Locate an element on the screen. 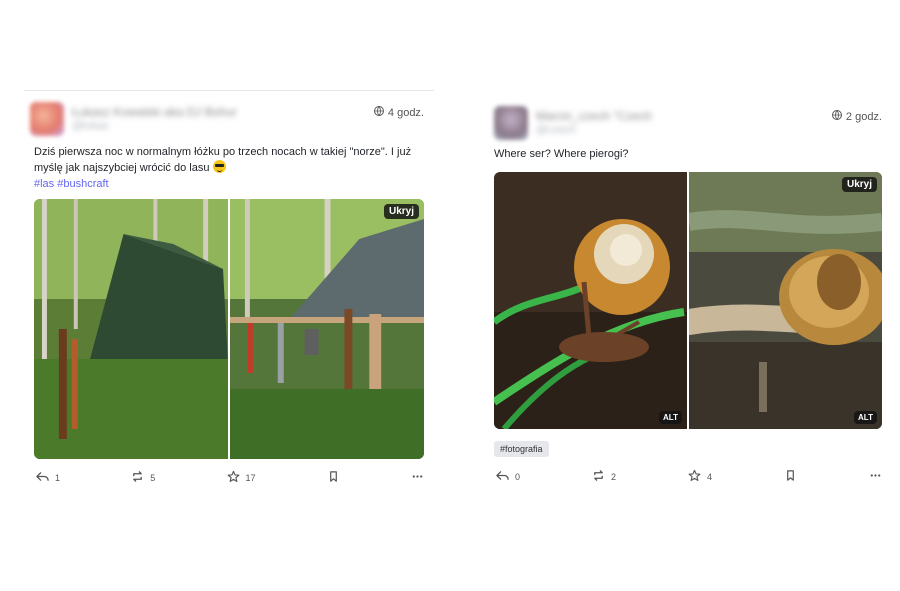  photo-tent is located at coordinates (131, 329).